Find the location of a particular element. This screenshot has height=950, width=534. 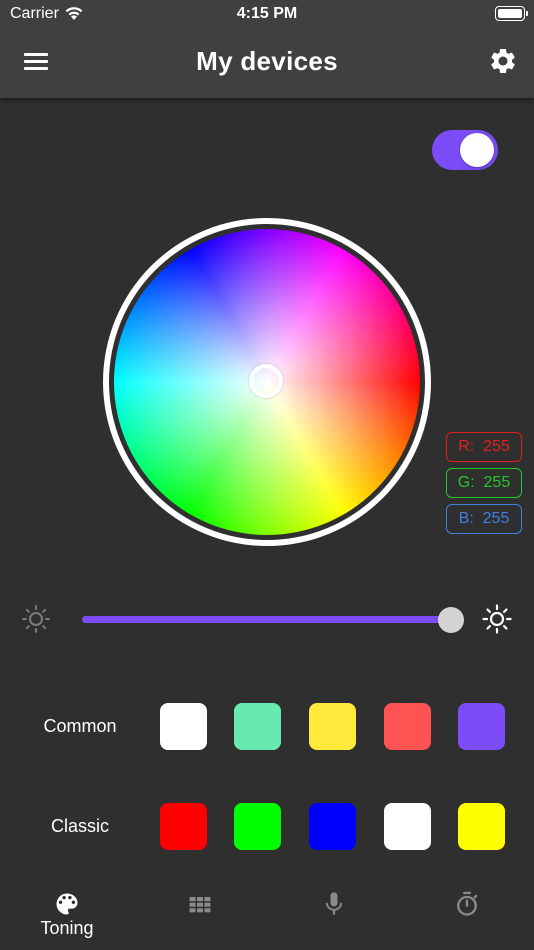

palette-icon is located at coordinates (67, 904).